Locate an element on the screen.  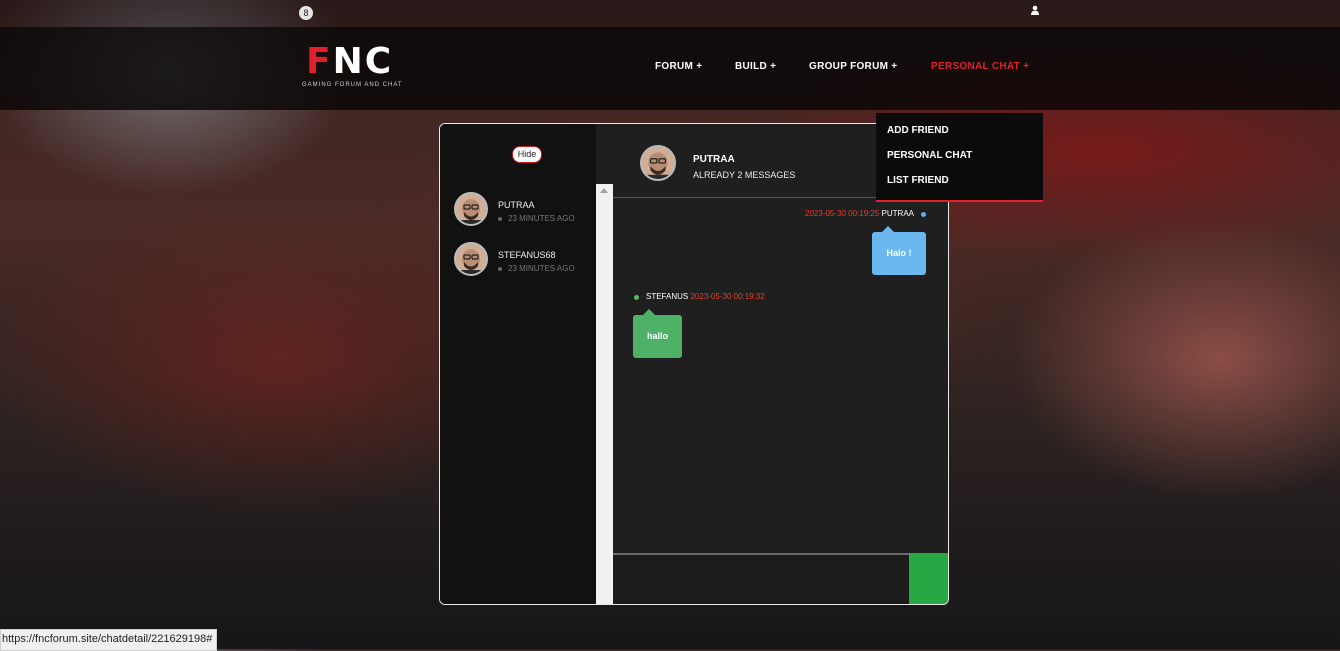
nav-personal-chat: PERSONAL CHAT + is located at coordinates (980, 68).